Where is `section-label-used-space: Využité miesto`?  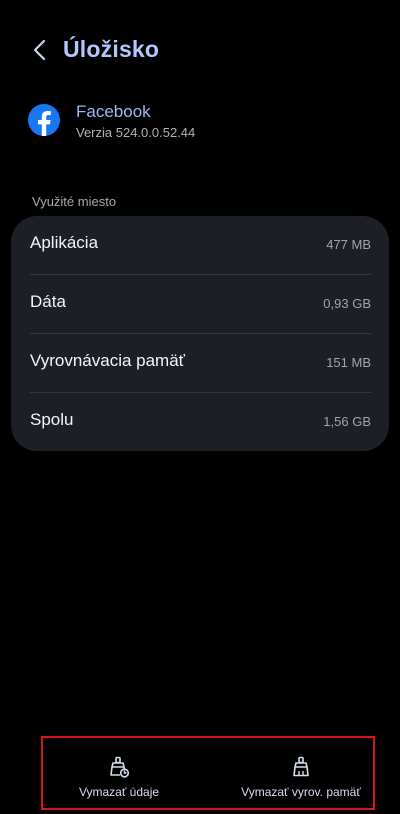
section-label-used-space: Využité miesto is located at coordinates (74, 201).